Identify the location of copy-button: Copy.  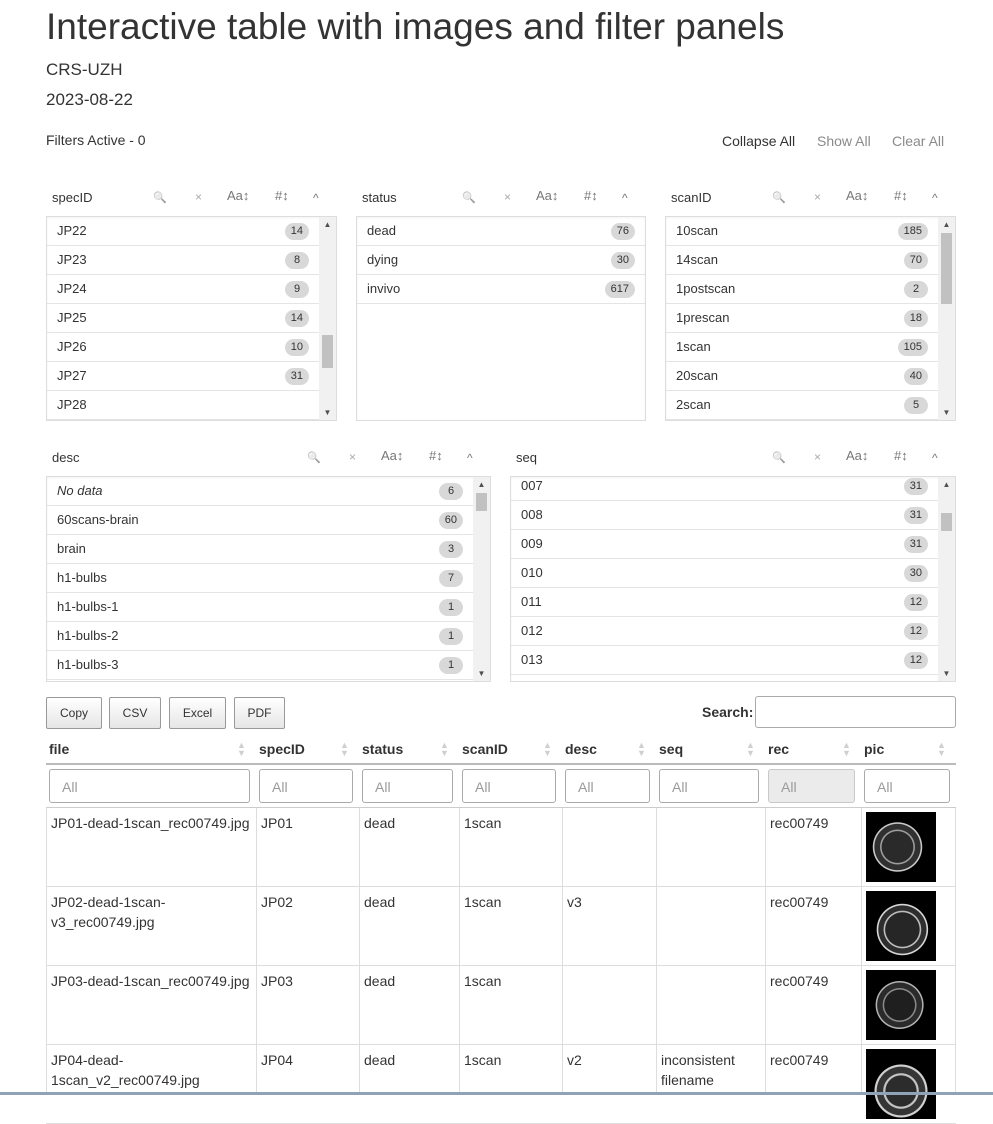
(74, 713).